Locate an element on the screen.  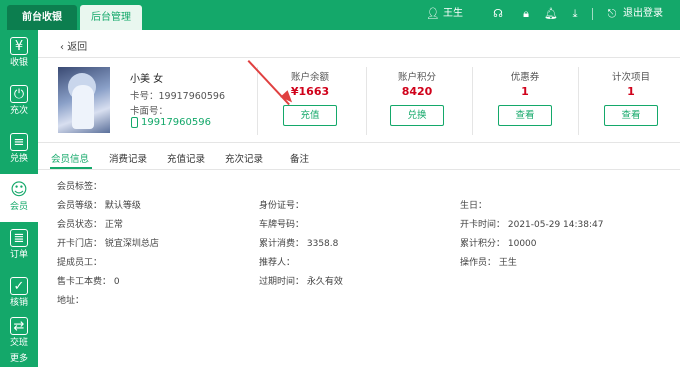
view-coupon-button: 查看 is located at coordinates (525, 115).